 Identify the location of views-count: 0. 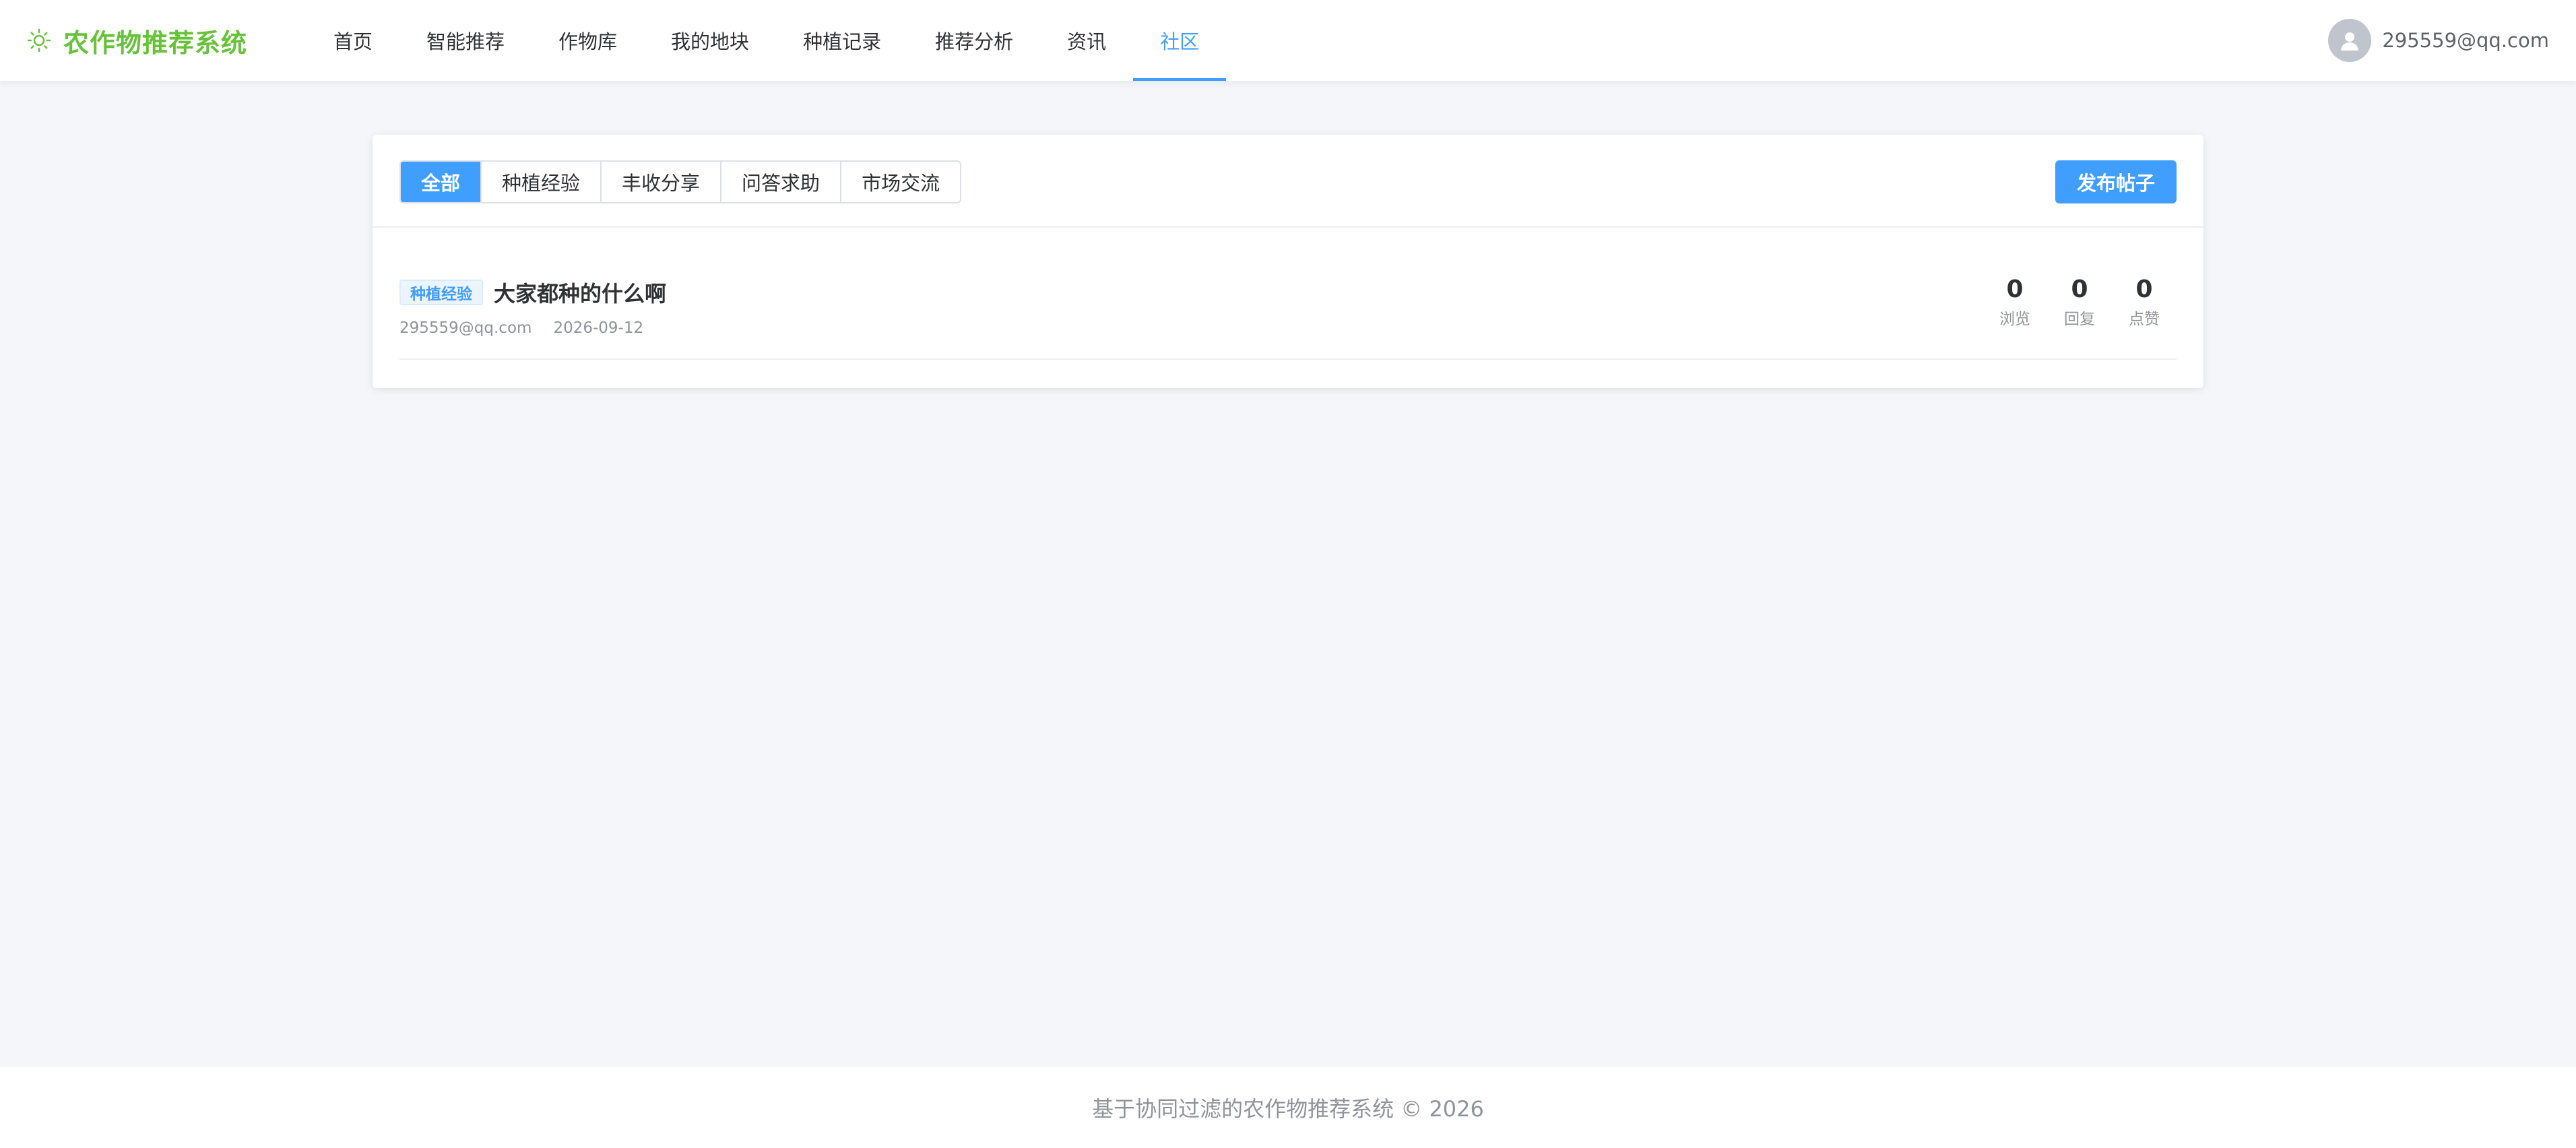
(2015, 289).